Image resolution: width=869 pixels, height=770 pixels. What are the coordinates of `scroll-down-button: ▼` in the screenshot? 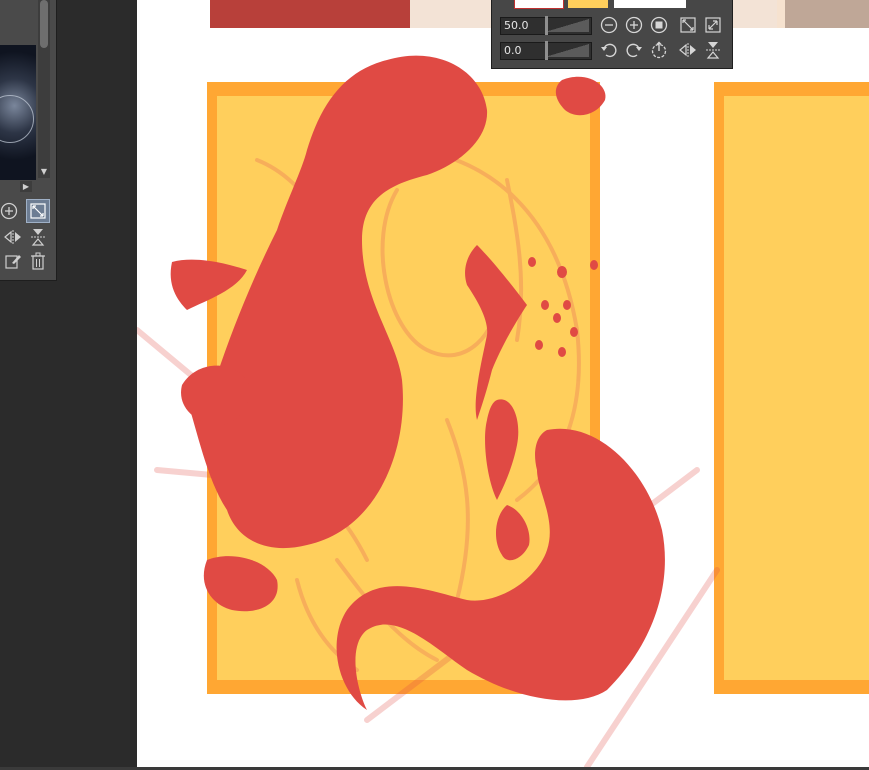 It's located at (44, 171).